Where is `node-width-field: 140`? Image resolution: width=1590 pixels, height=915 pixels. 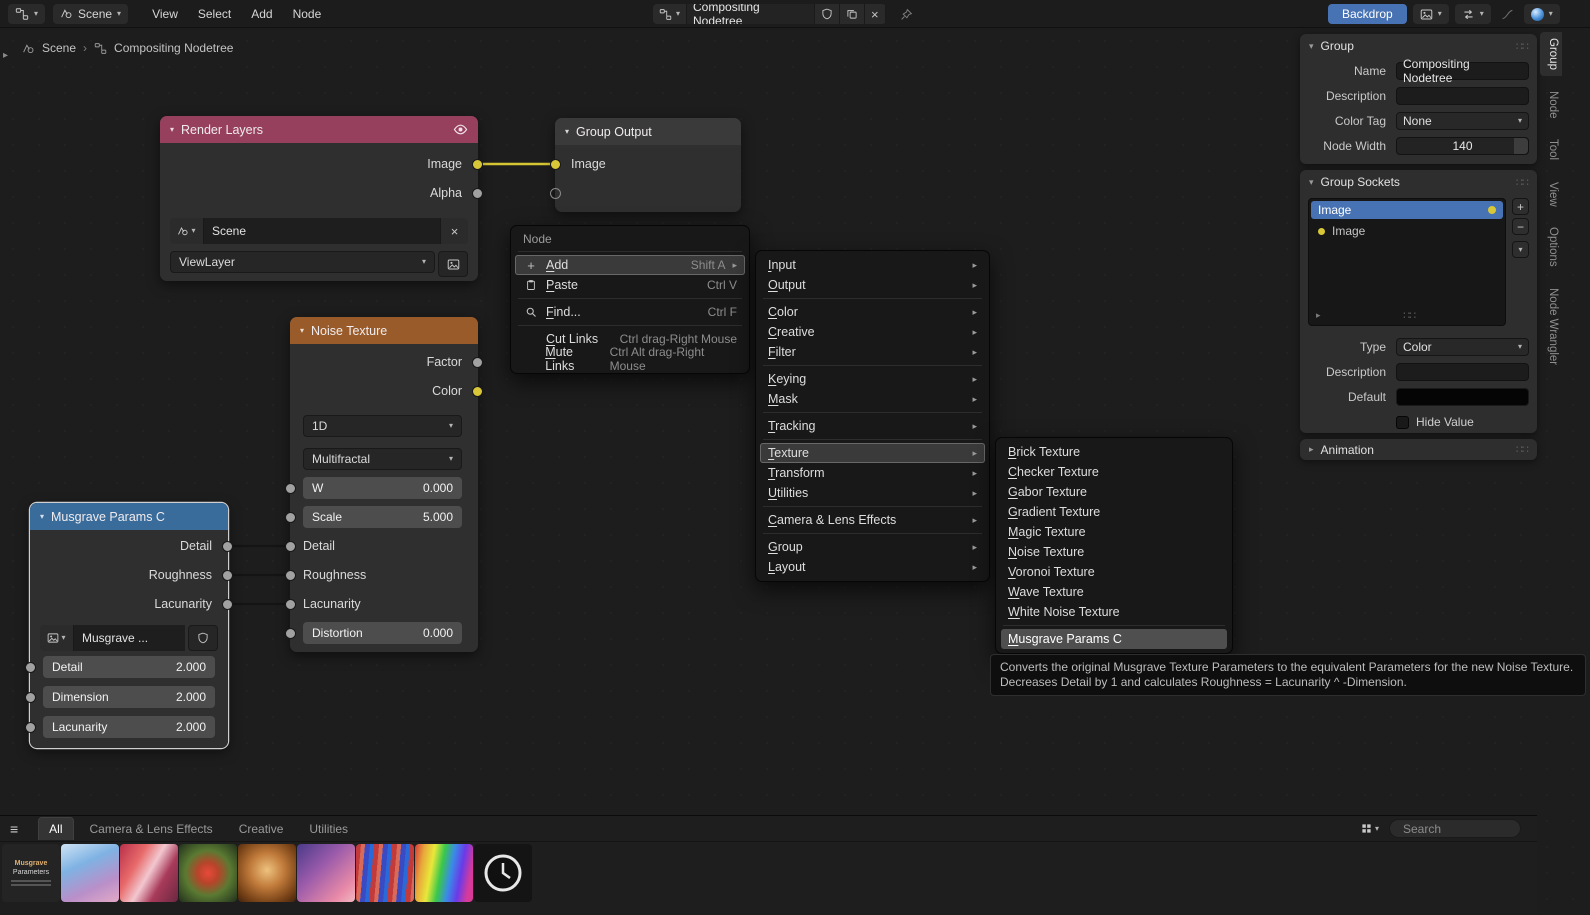
node-width-field: 140 is located at coordinates (1462, 146).